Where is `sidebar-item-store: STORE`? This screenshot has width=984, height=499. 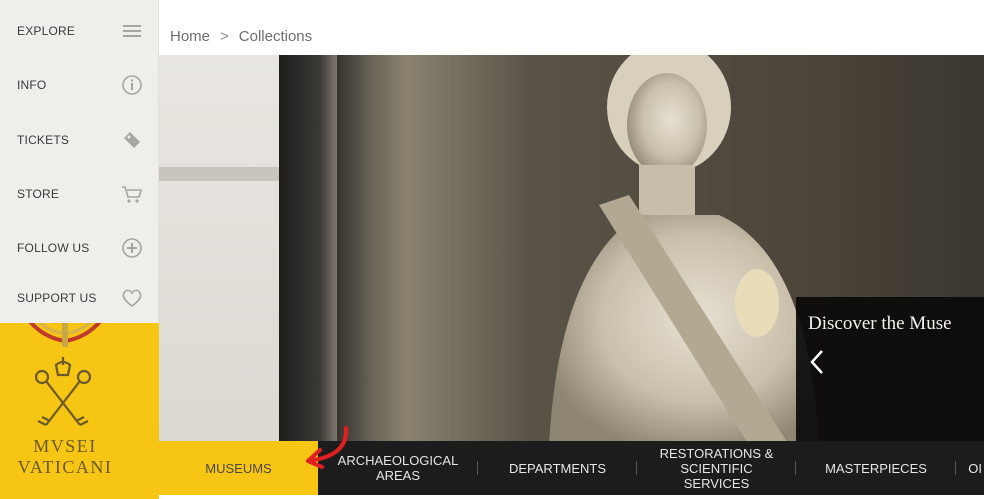 sidebar-item-store: STORE is located at coordinates (79, 194).